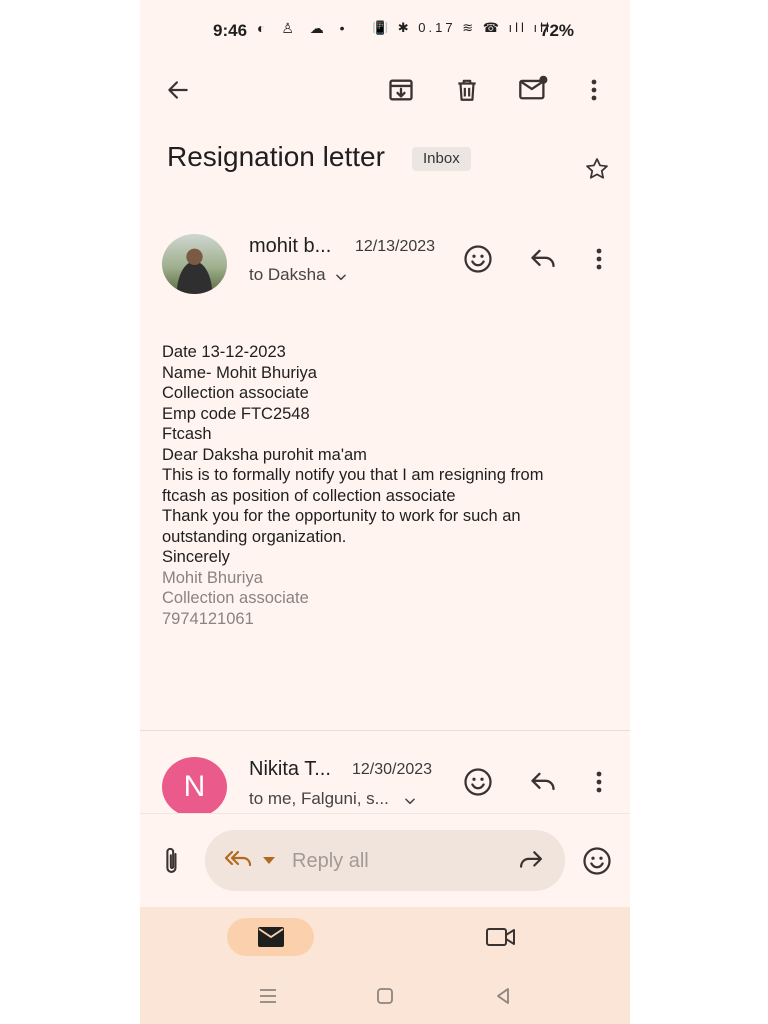  Describe the element at coordinates (276, 156) in the screenshot. I see `email-subject: Resignation letter` at that location.